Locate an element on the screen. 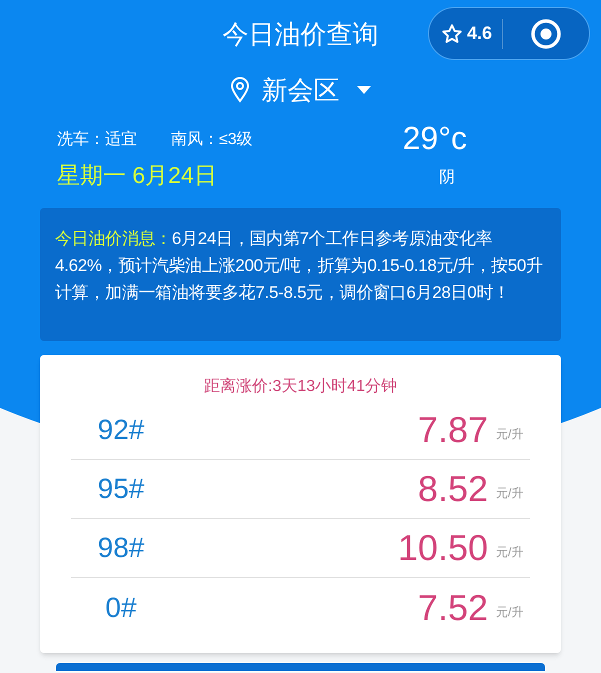  fuel-price: 7.87 is located at coordinates (453, 430).